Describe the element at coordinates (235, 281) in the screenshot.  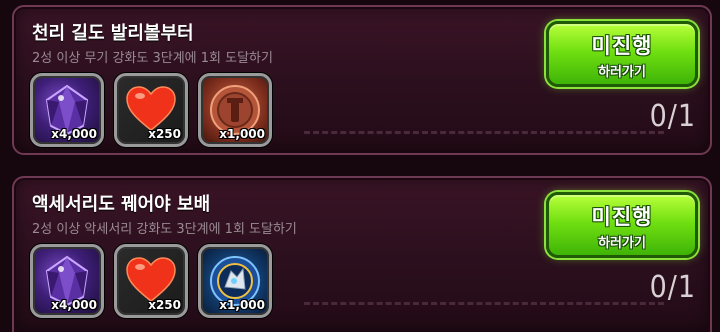
I see `reward-slot-emblem: x1,000` at that location.